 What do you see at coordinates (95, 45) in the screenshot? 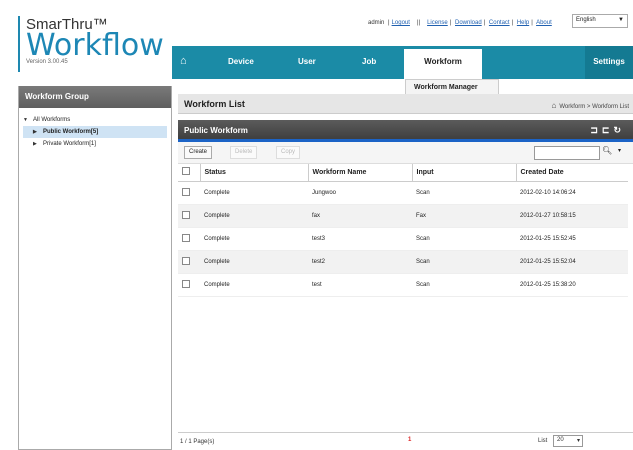
I see `product-name: Workflow` at bounding box center [95, 45].